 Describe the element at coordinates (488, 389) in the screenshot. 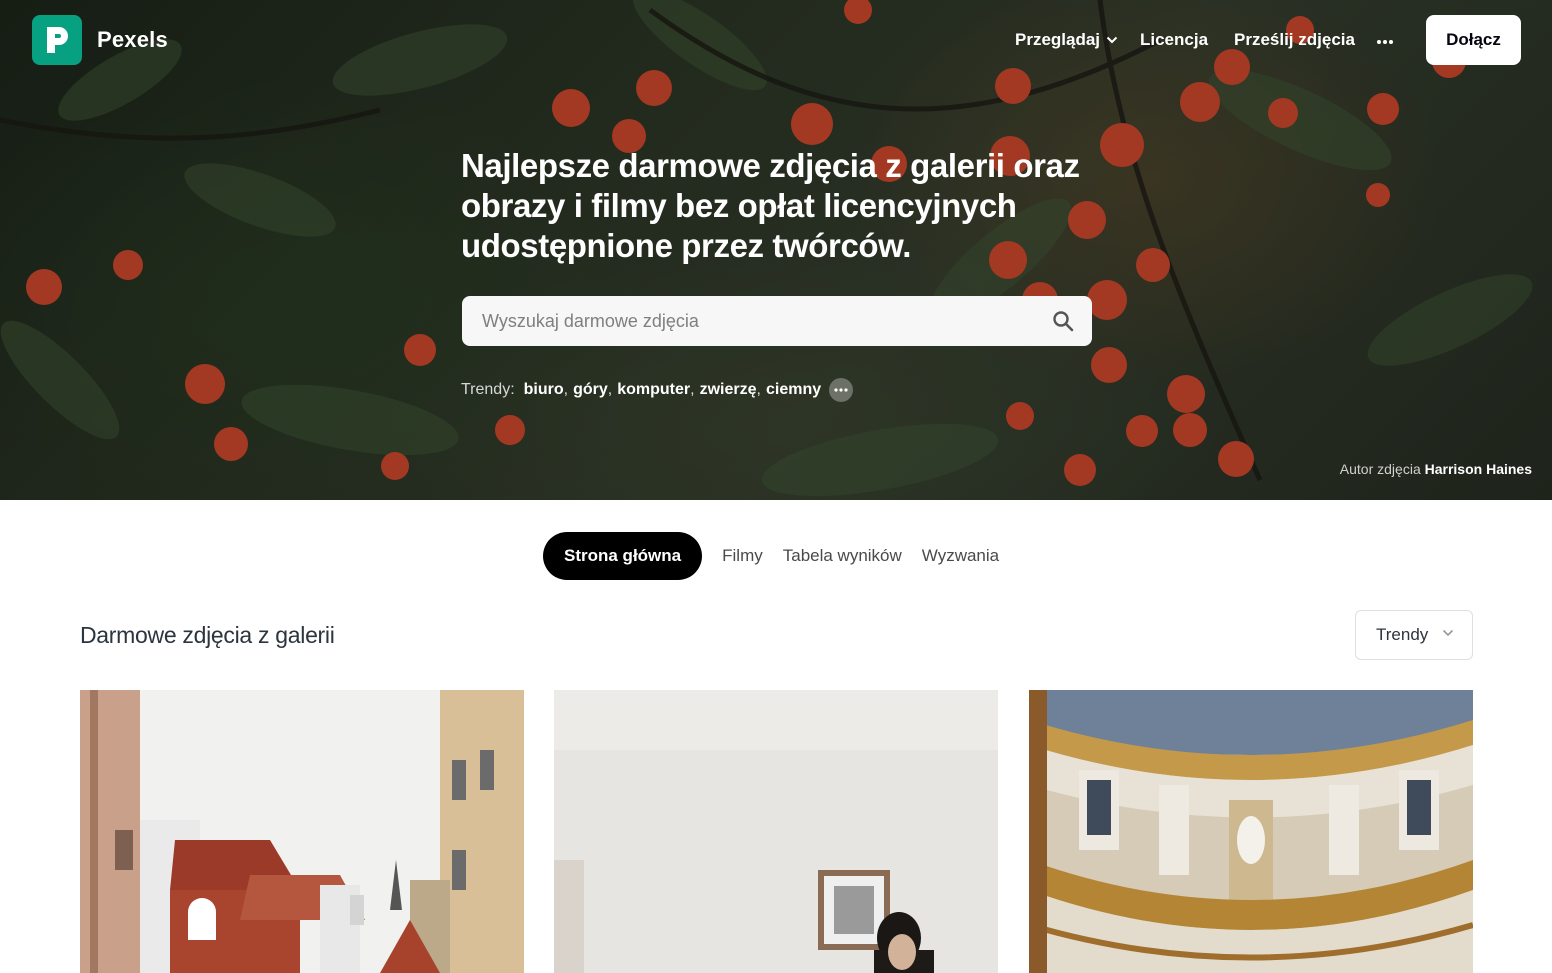

I see `trends-label: Trendy:` at that location.